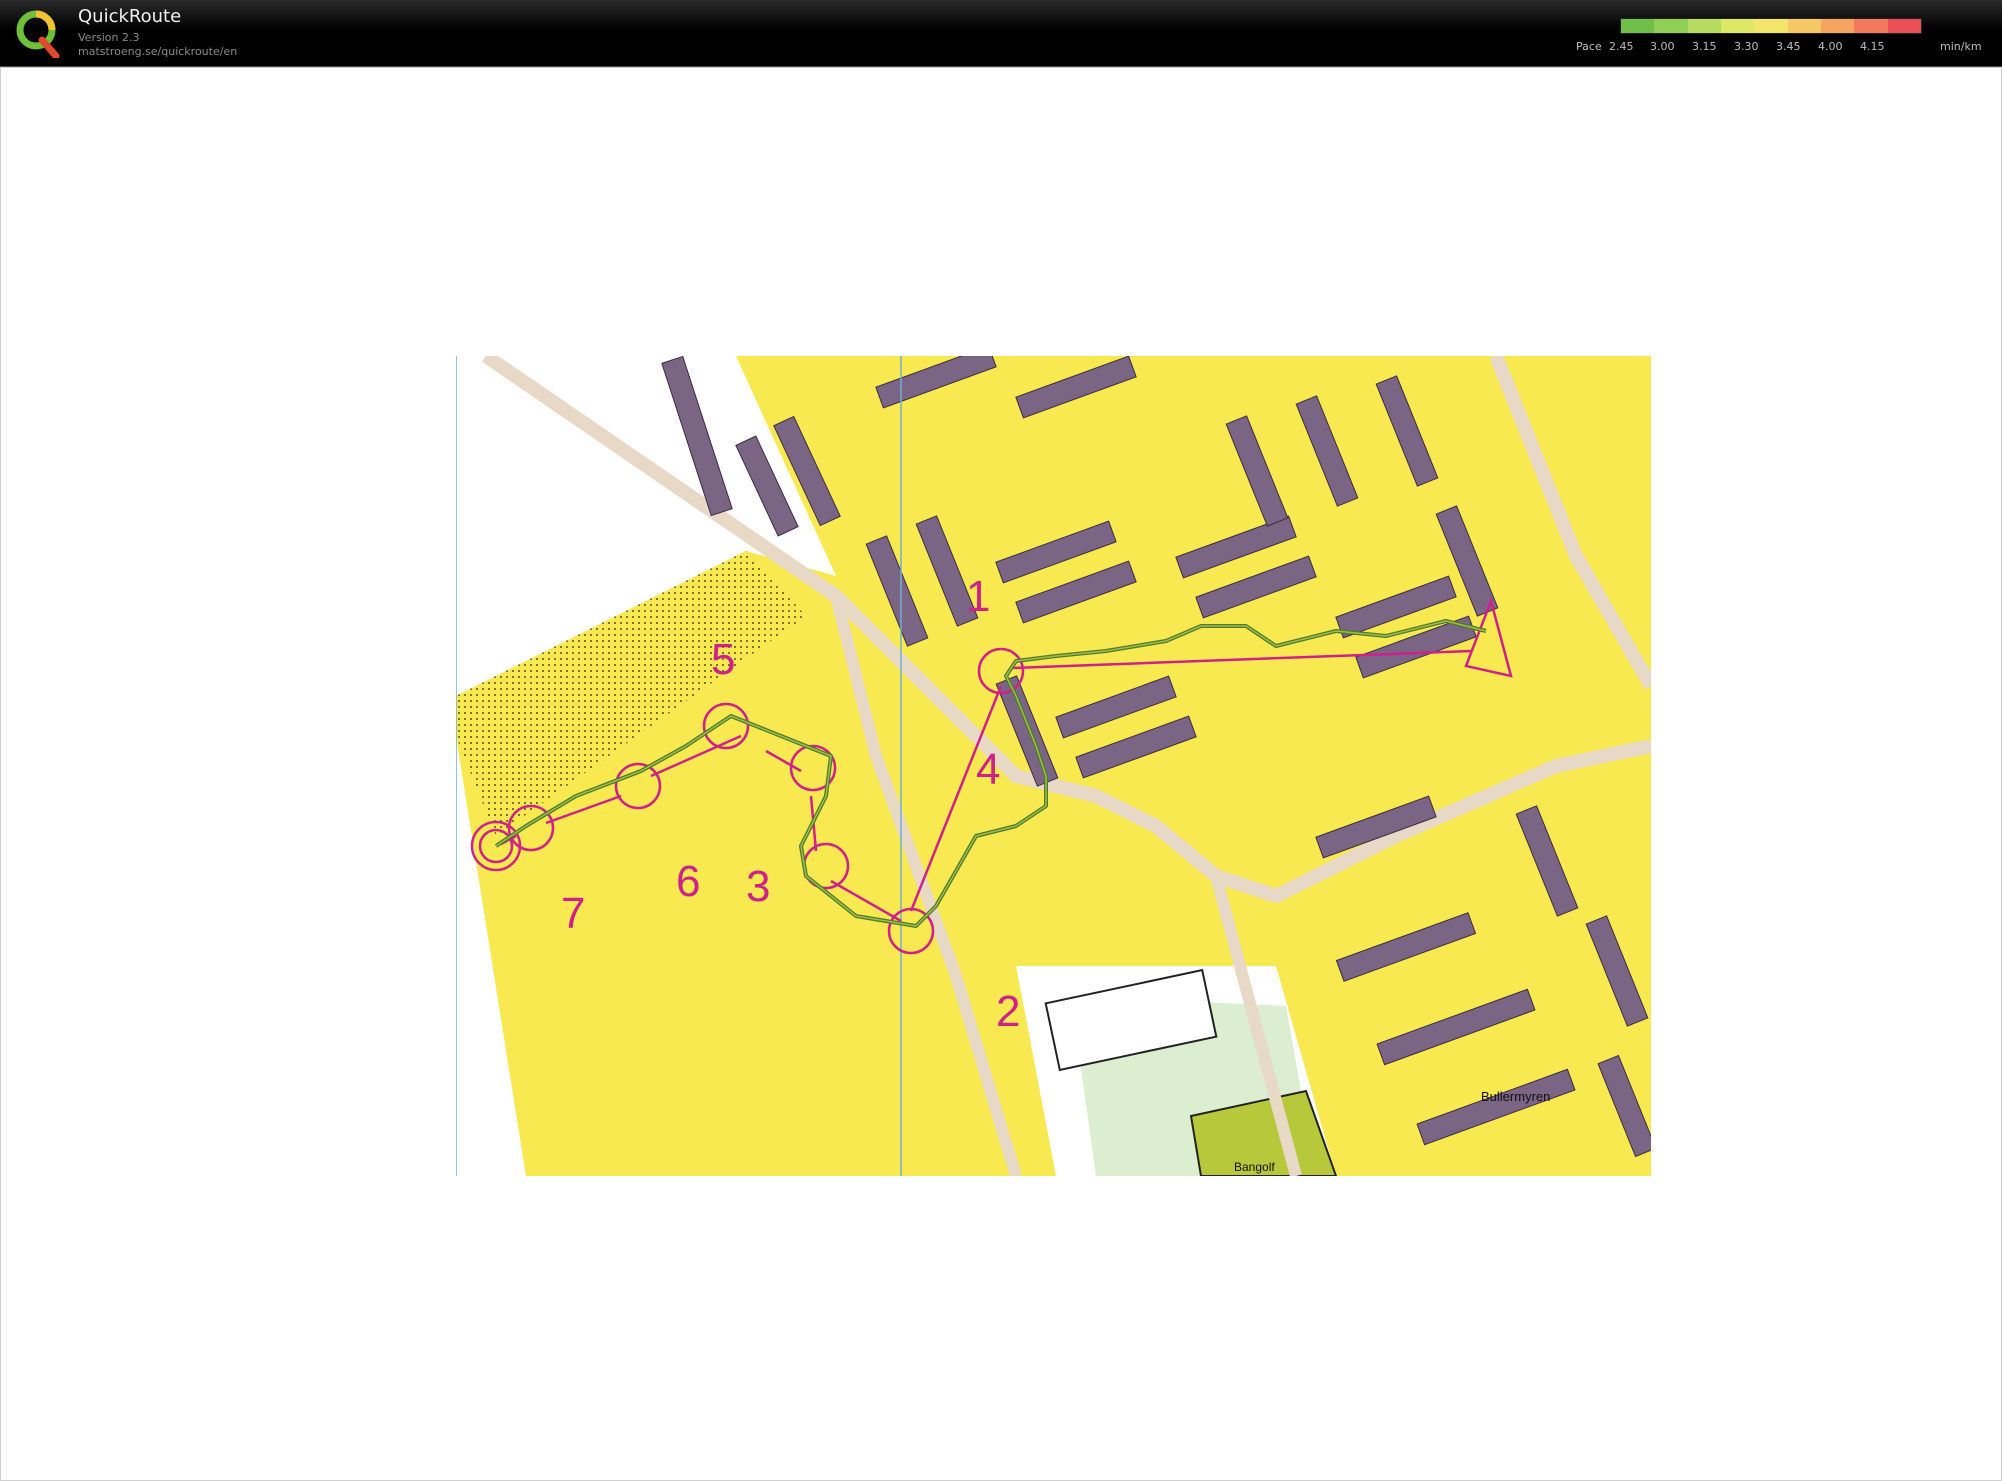  Describe the element at coordinates (1254, 1167) in the screenshot. I see `place-label-bangolf: Bangolf` at that location.